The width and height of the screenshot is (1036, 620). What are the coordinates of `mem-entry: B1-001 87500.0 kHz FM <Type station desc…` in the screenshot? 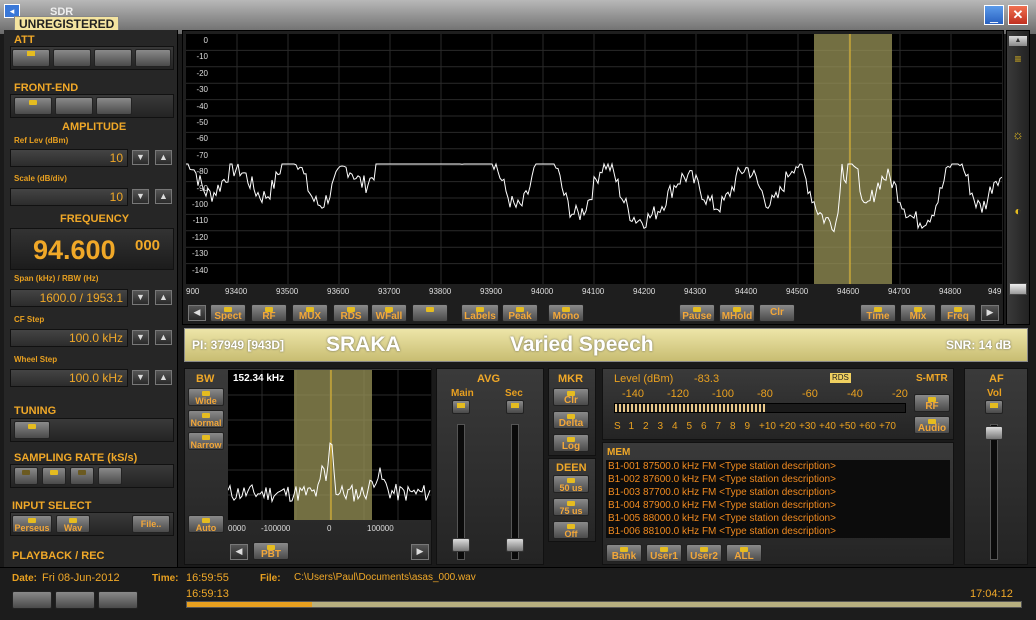 It's located at (778, 466).